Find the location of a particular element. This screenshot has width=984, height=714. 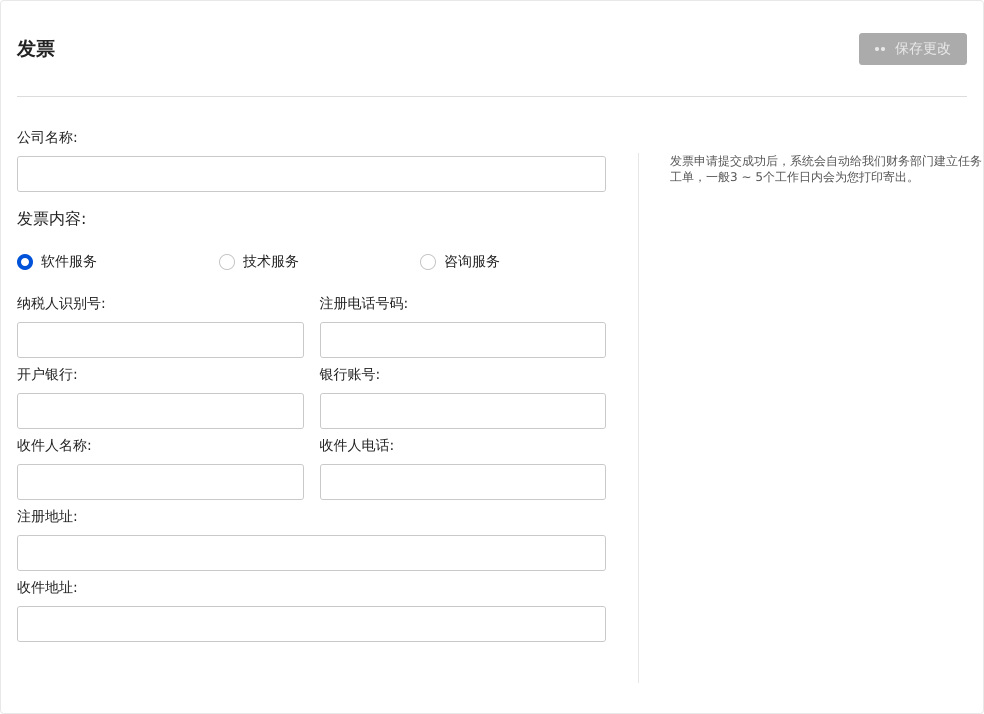

field-label: 注册电话号码: is located at coordinates (365, 304).